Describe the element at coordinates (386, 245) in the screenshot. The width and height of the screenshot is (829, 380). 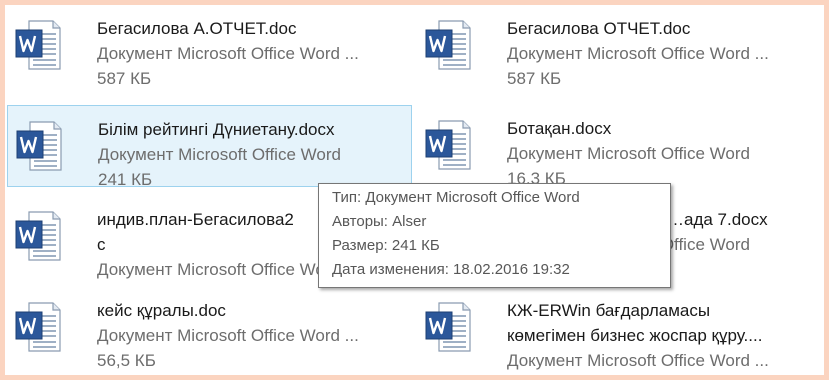
I see `tooltip-size: Размер: 241 КБ` at that location.